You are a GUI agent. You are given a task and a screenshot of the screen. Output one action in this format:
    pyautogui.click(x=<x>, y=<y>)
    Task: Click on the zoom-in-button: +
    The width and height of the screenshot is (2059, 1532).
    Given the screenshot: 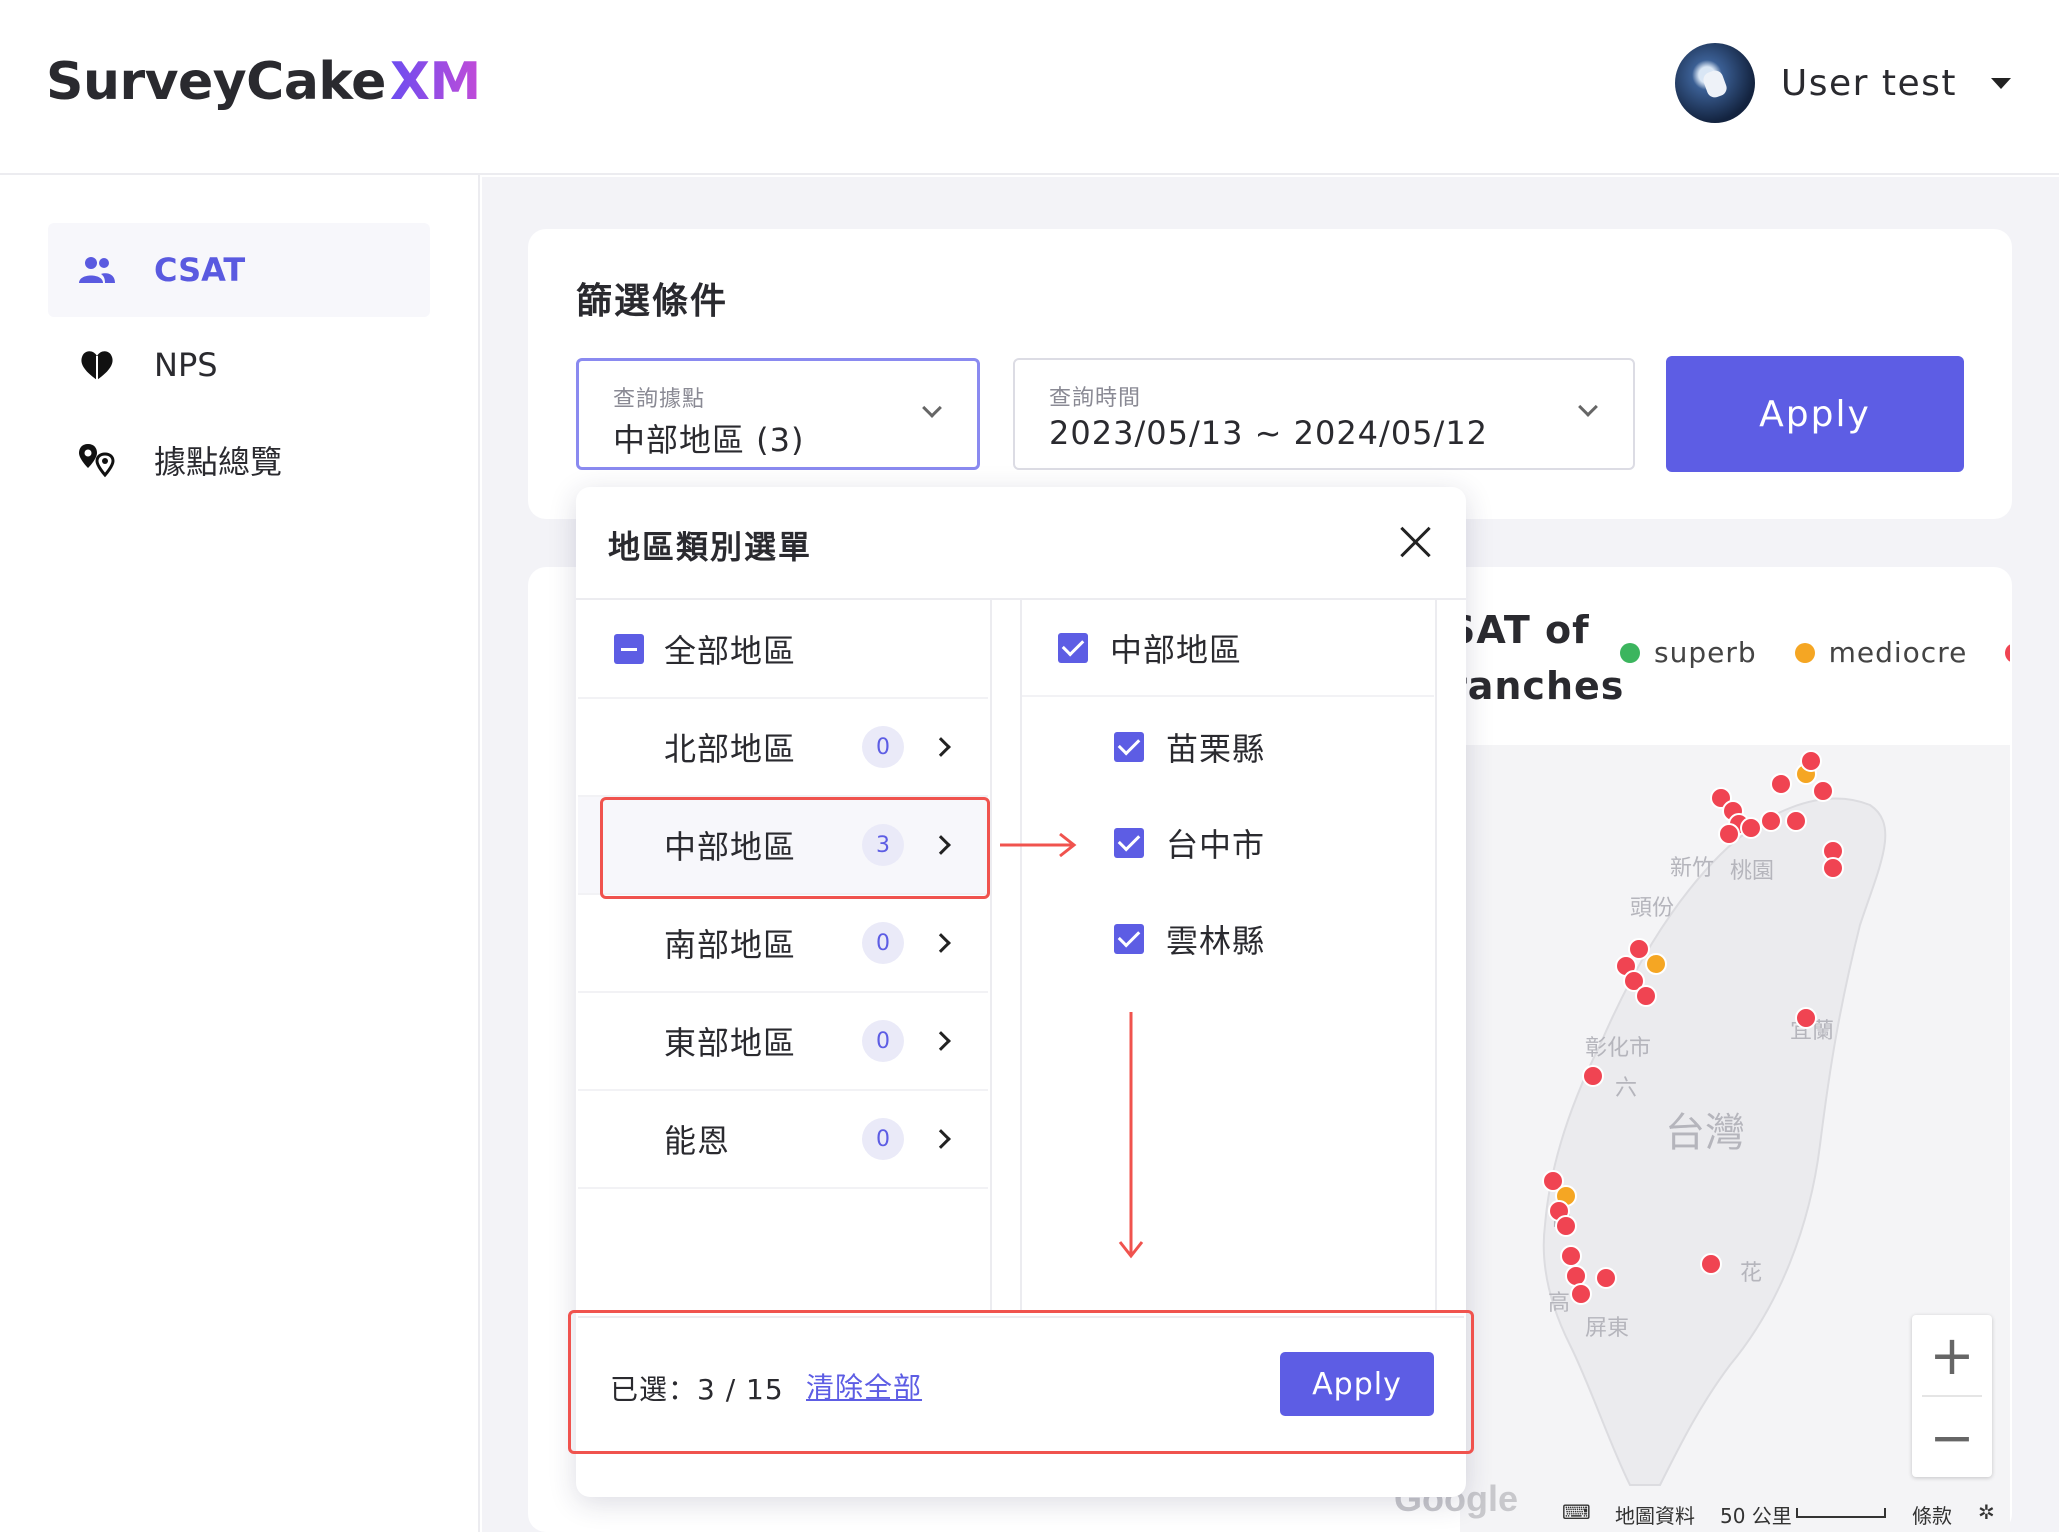 What is the action you would take?
    pyautogui.click(x=1952, y=1355)
    